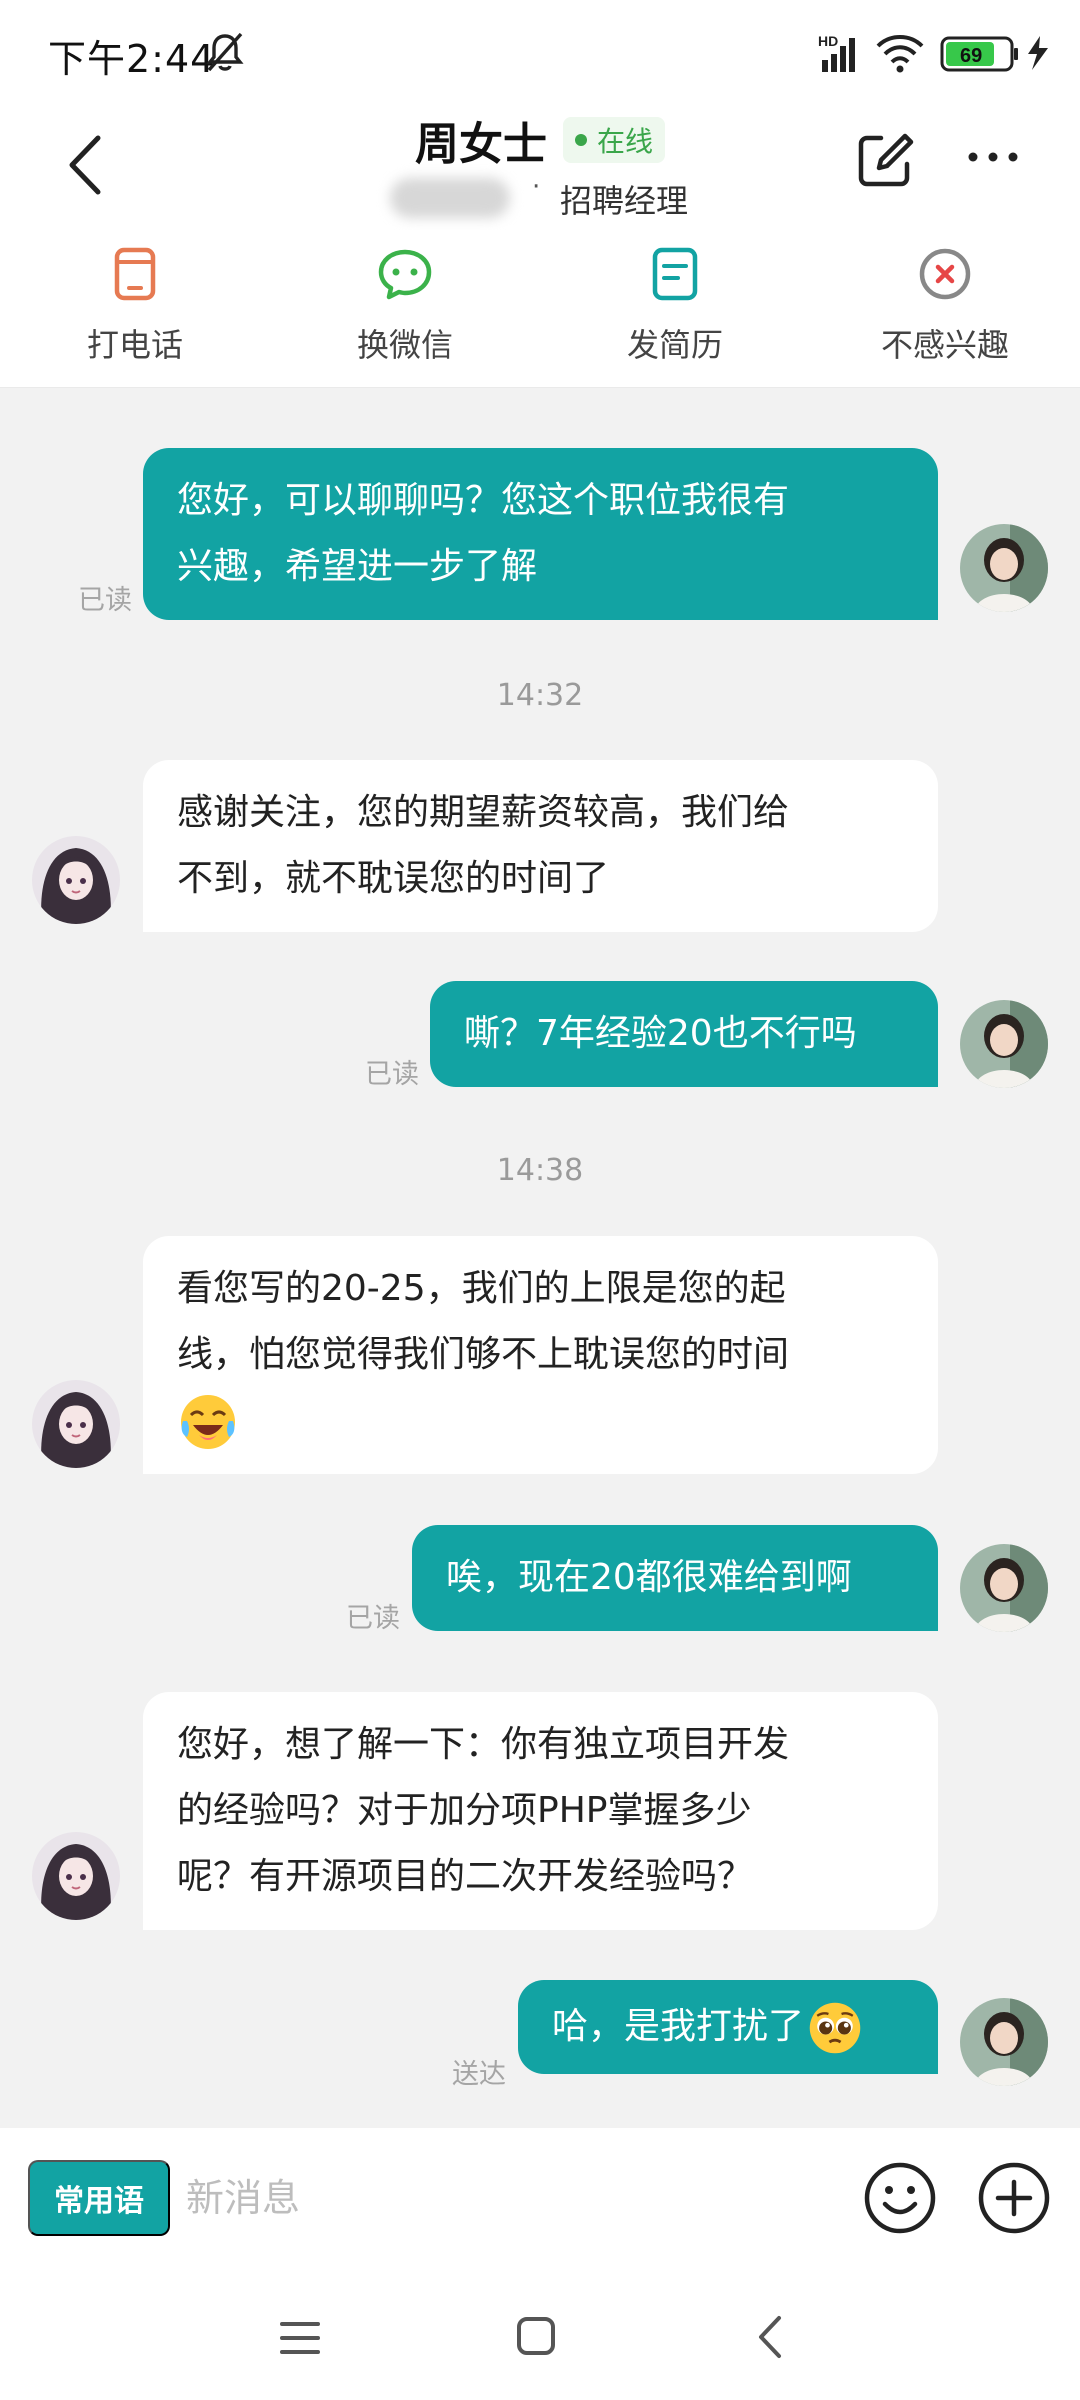  Describe the element at coordinates (540, 309) in the screenshot. I see `quick-actions-bar: 打电话 换微信 发简历 不感兴趣` at that location.